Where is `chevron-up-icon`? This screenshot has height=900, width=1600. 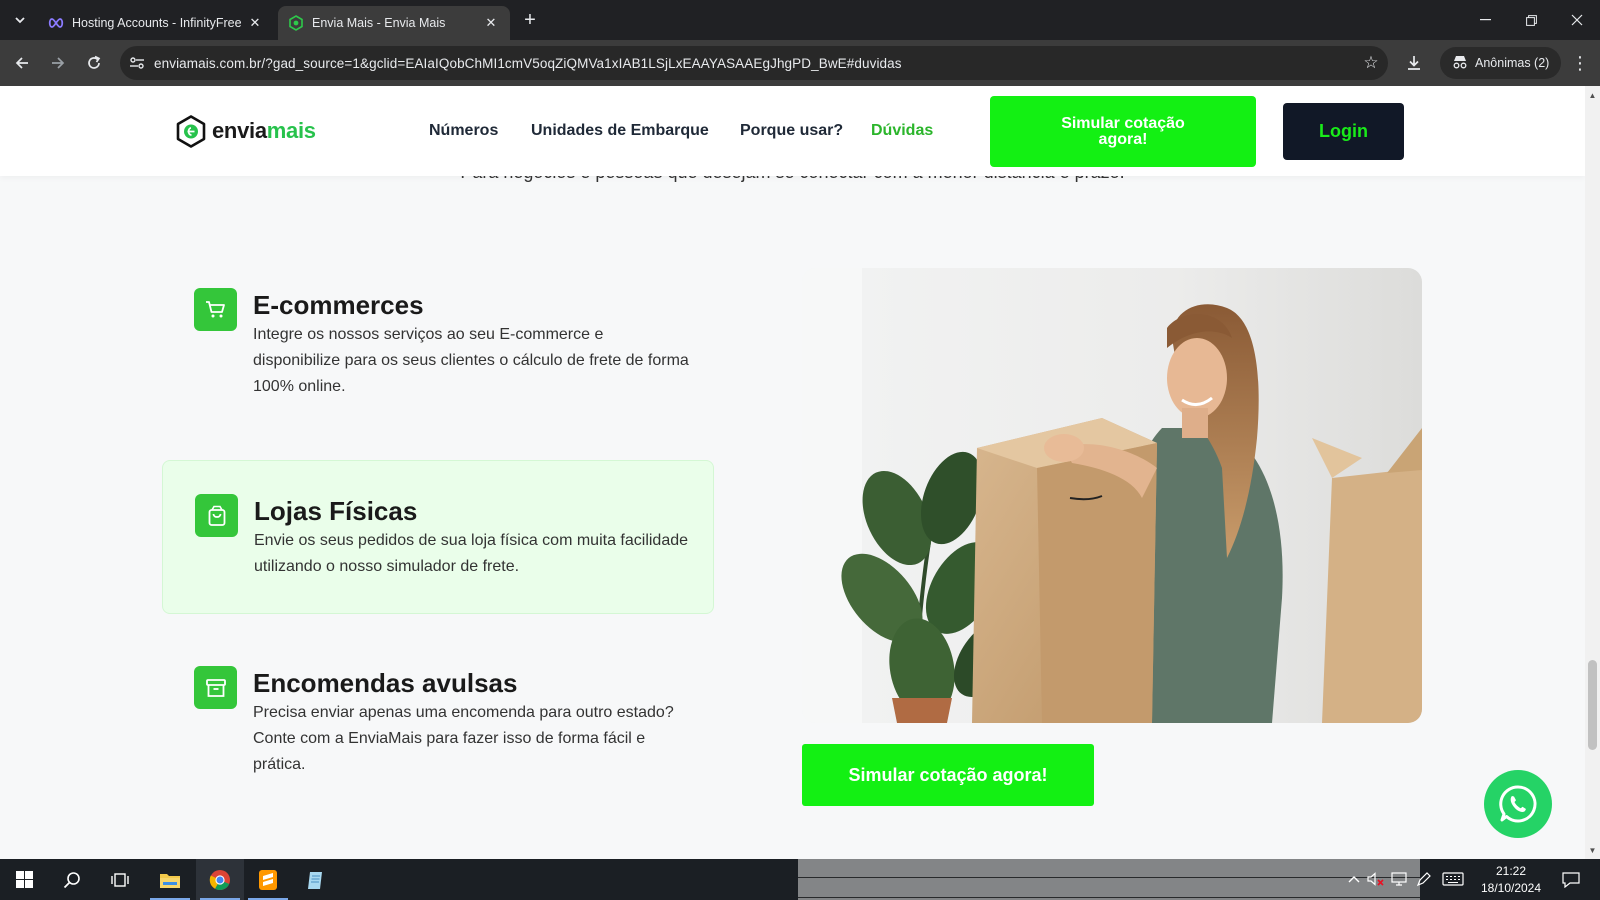
chevron-up-icon is located at coordinates (1354, 879).